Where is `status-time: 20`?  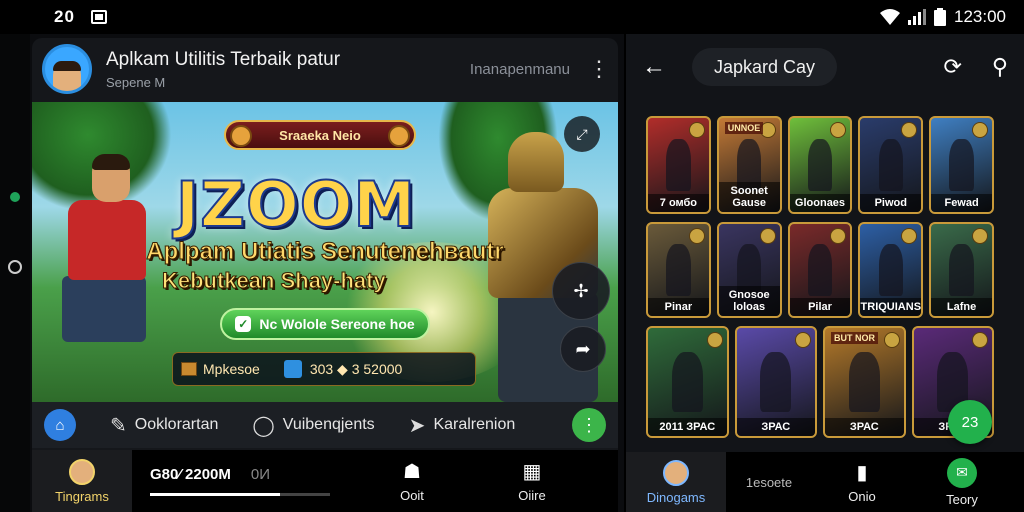
status-time: 20 is located at coordinates (64, 16).